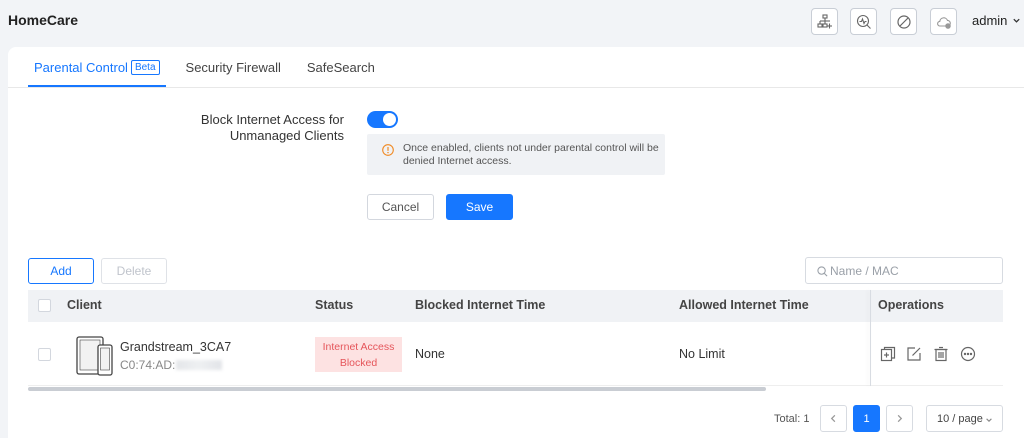  What do you see at coordinates (397, 389) in the screenshot?
I see `horizontal-scrollbar` at bounding box center [397, 389].